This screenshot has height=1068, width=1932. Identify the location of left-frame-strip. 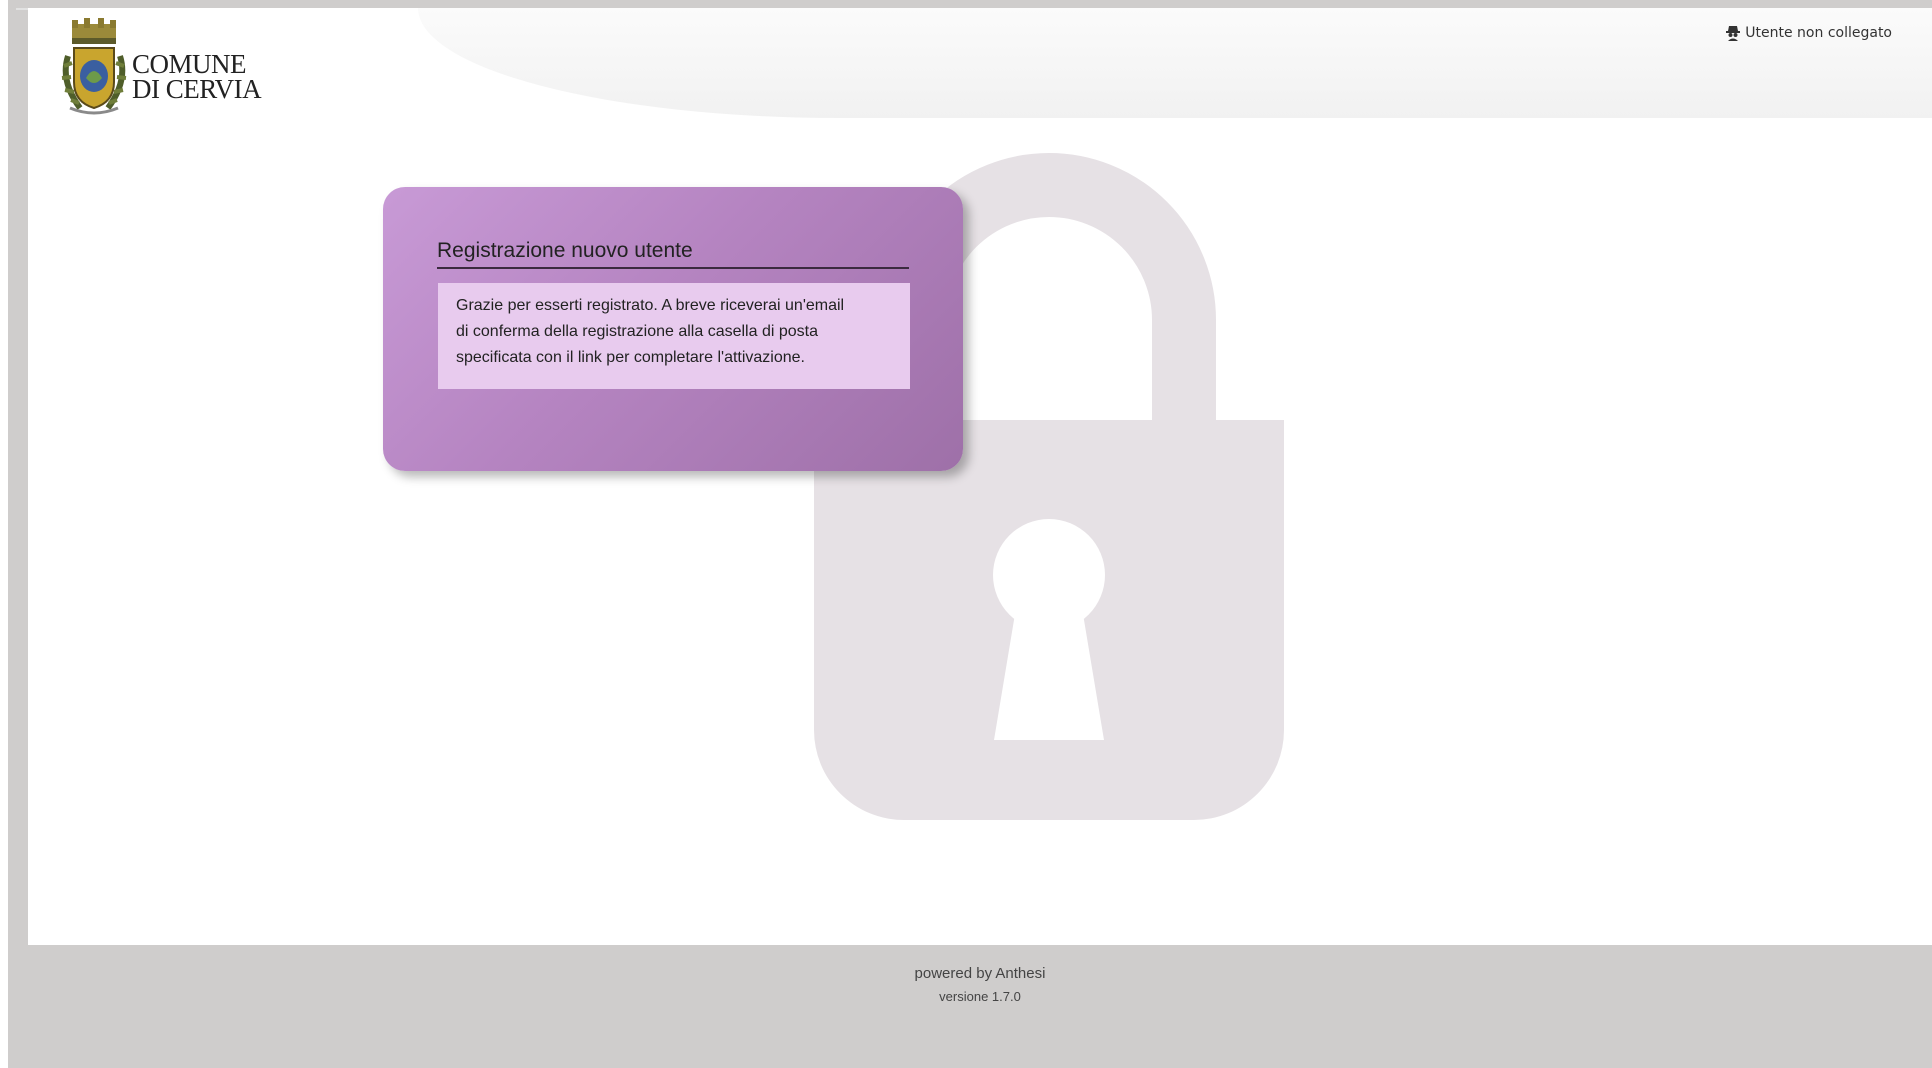
(4, 534).